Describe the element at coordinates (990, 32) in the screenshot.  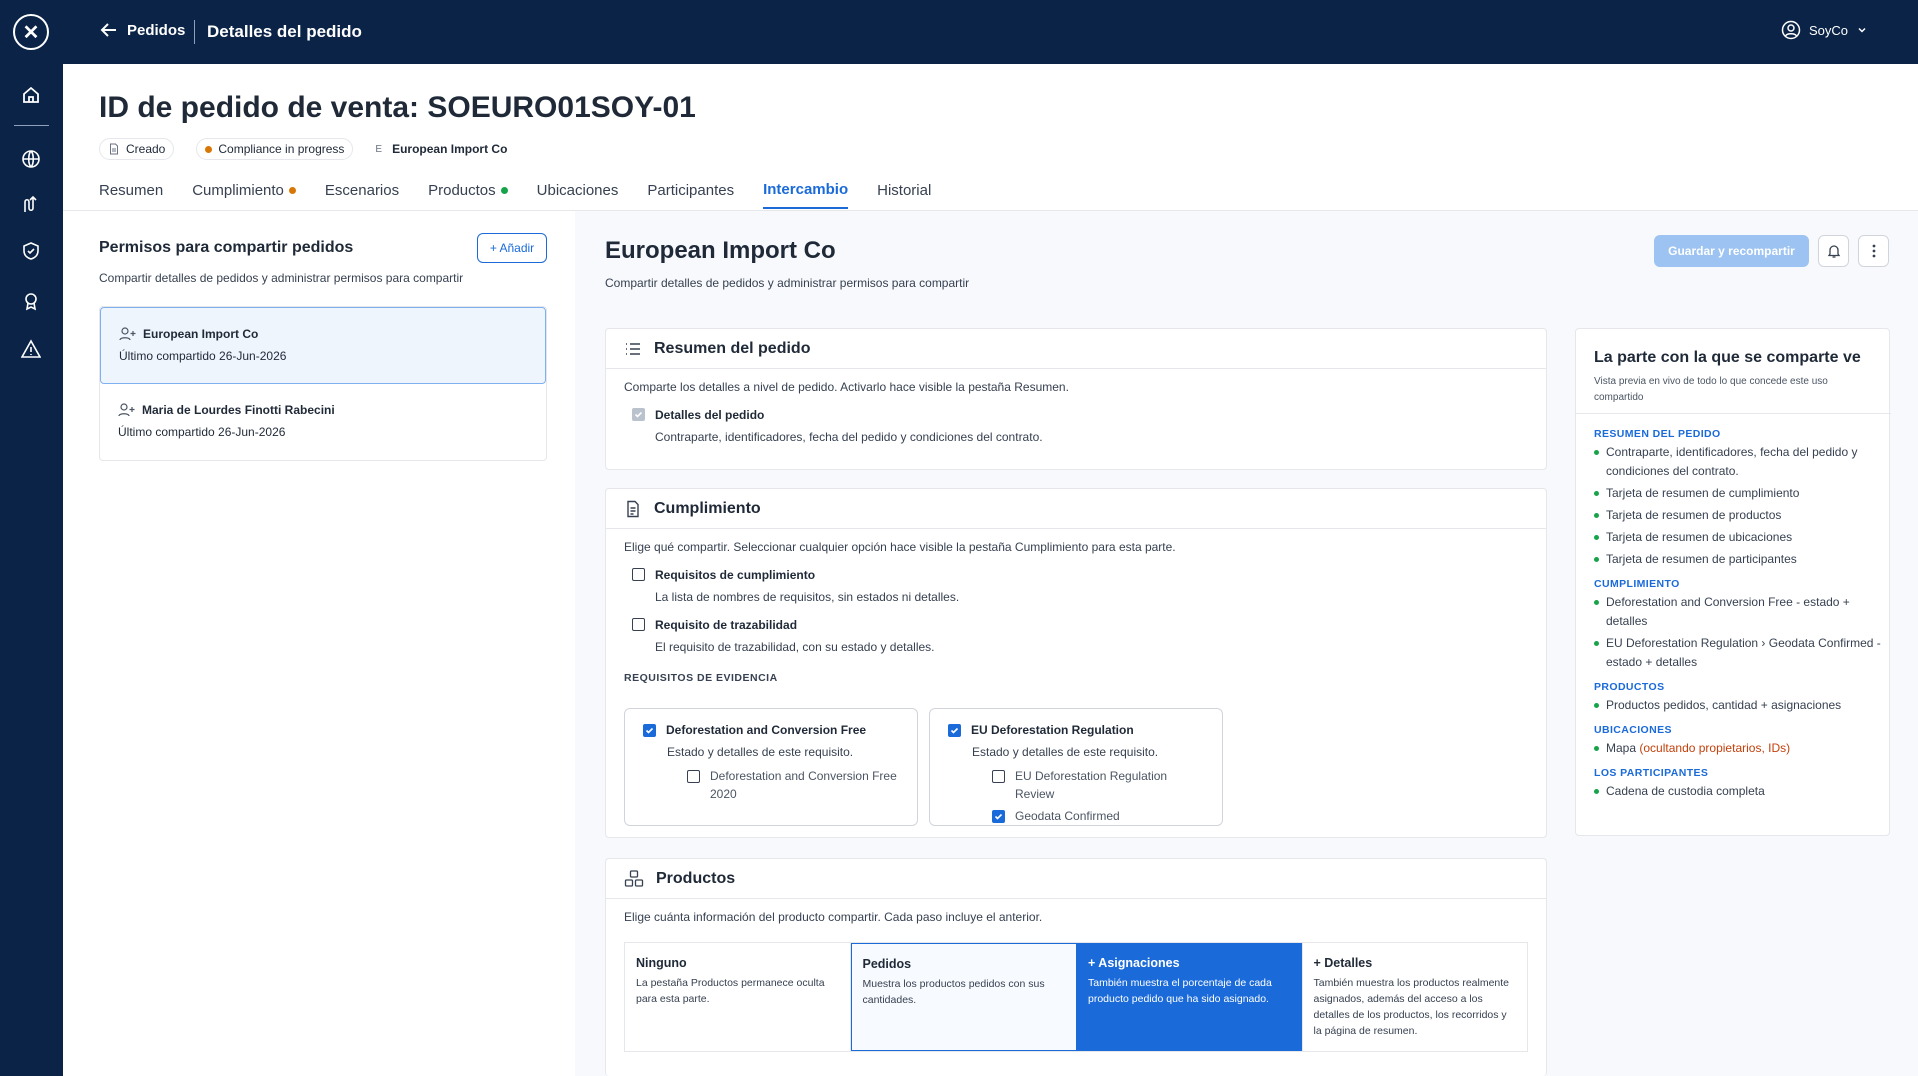
I see `top-bar: Pedidos Detalles del pedido SoyCo` at that location.